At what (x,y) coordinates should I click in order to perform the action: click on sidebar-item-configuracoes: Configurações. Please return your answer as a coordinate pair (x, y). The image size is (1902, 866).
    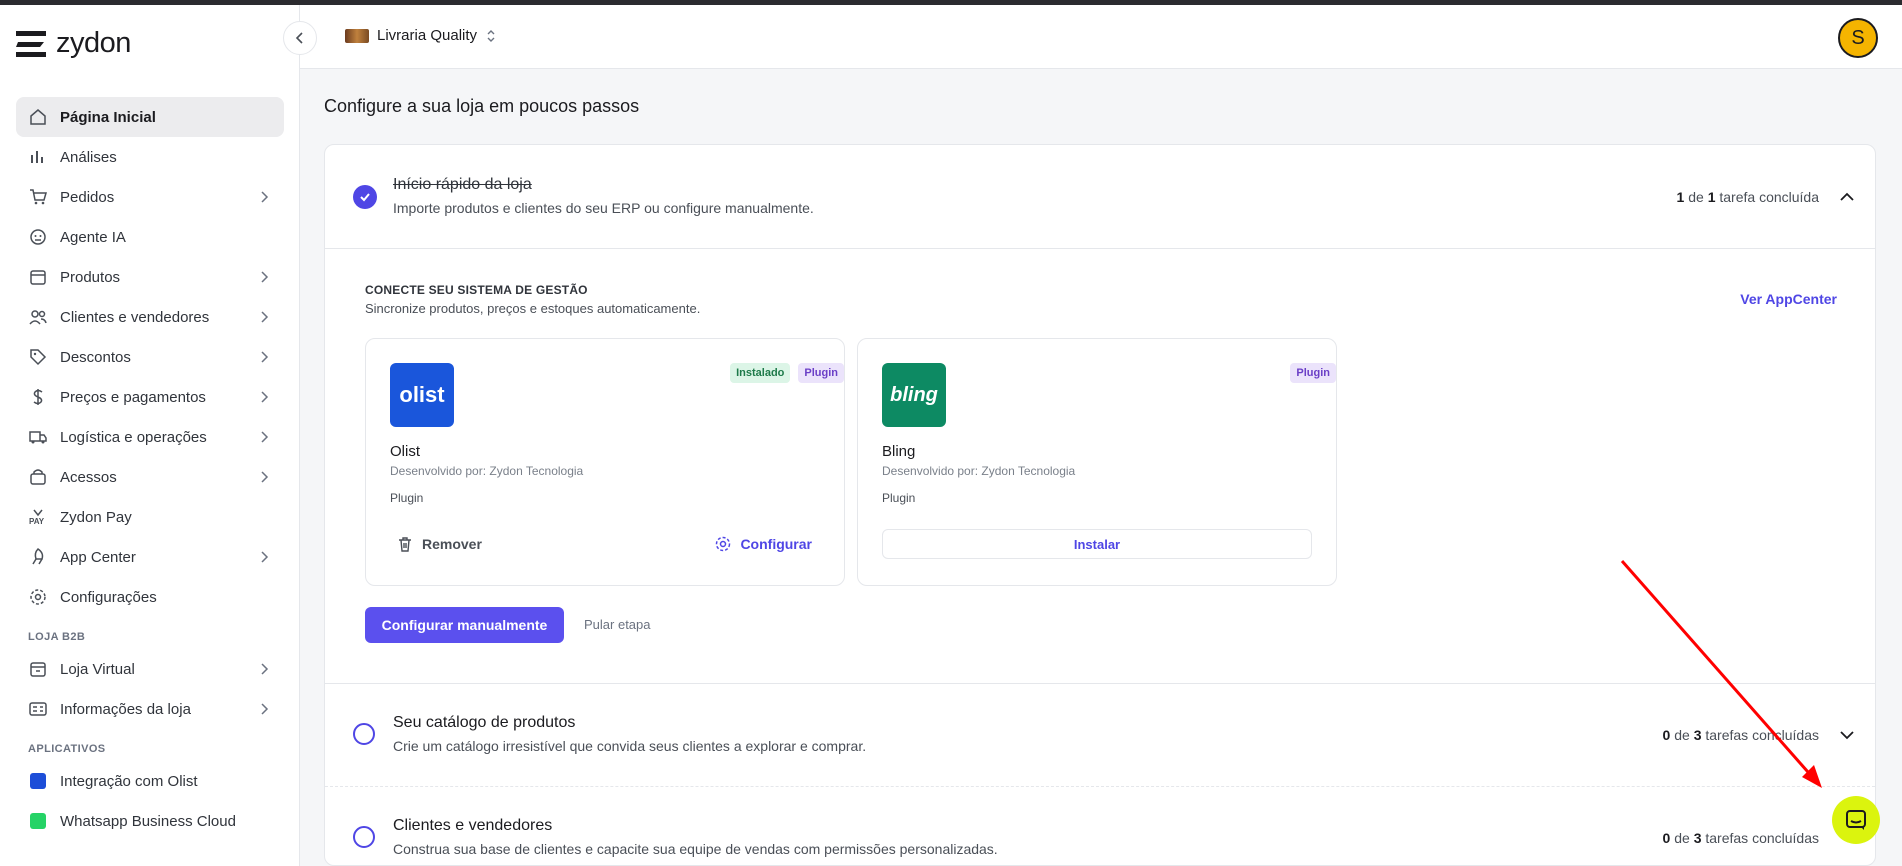
    Looking at the image, I should click on (150, 597).